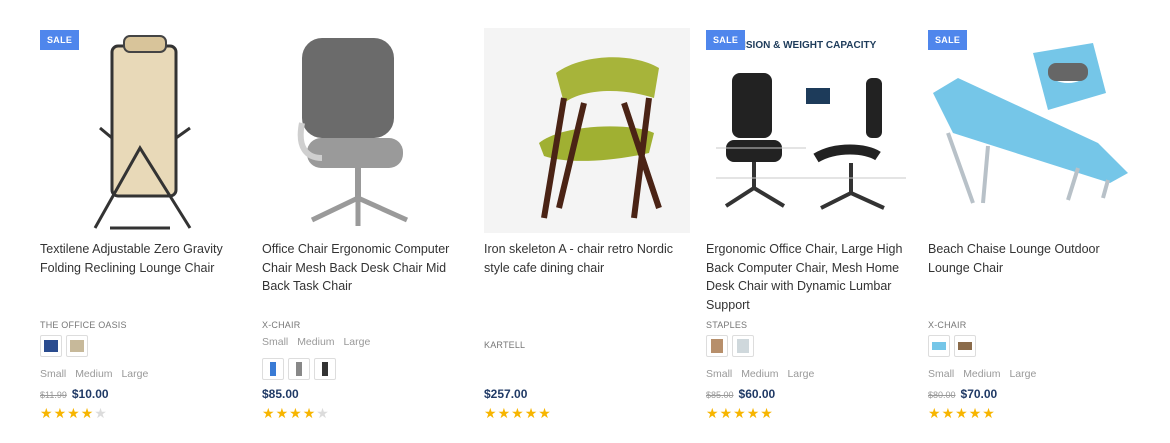 The height and width of the screenshot is (443, 1170). Describe the element at coordinates (53, 395) in the screenshot. I see `old-price: $11.99` at that location.